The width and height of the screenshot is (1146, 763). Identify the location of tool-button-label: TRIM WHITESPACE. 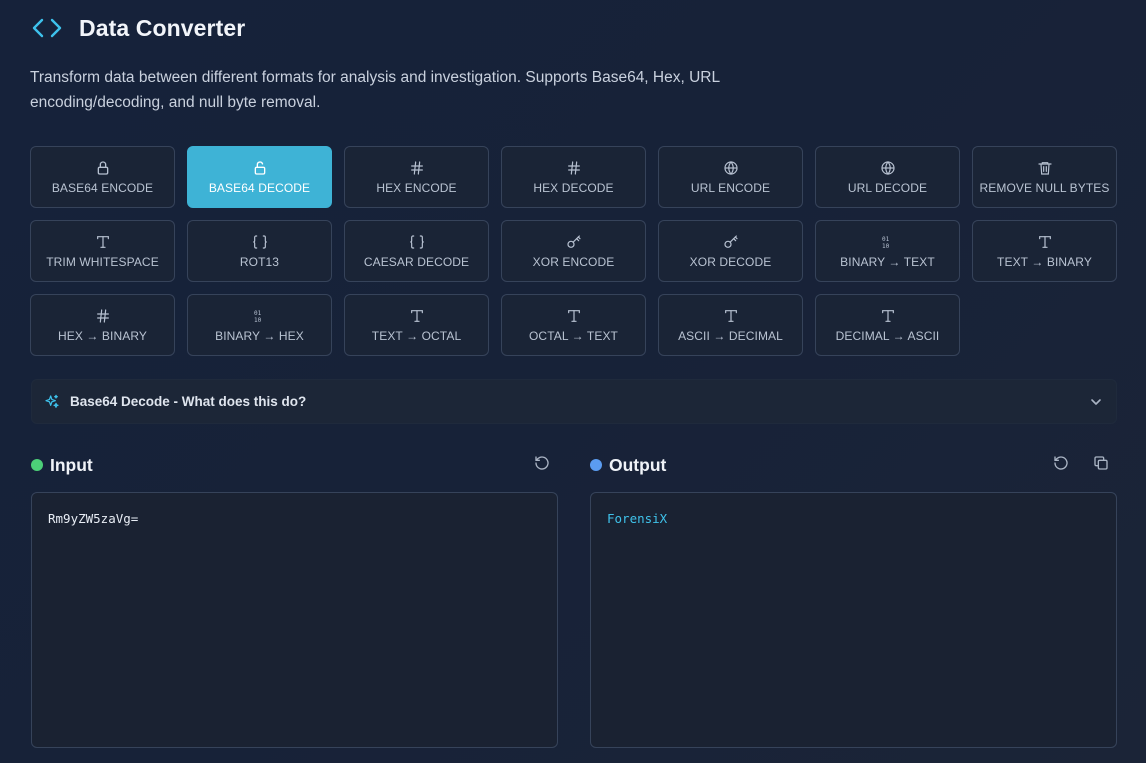
(102, 262).